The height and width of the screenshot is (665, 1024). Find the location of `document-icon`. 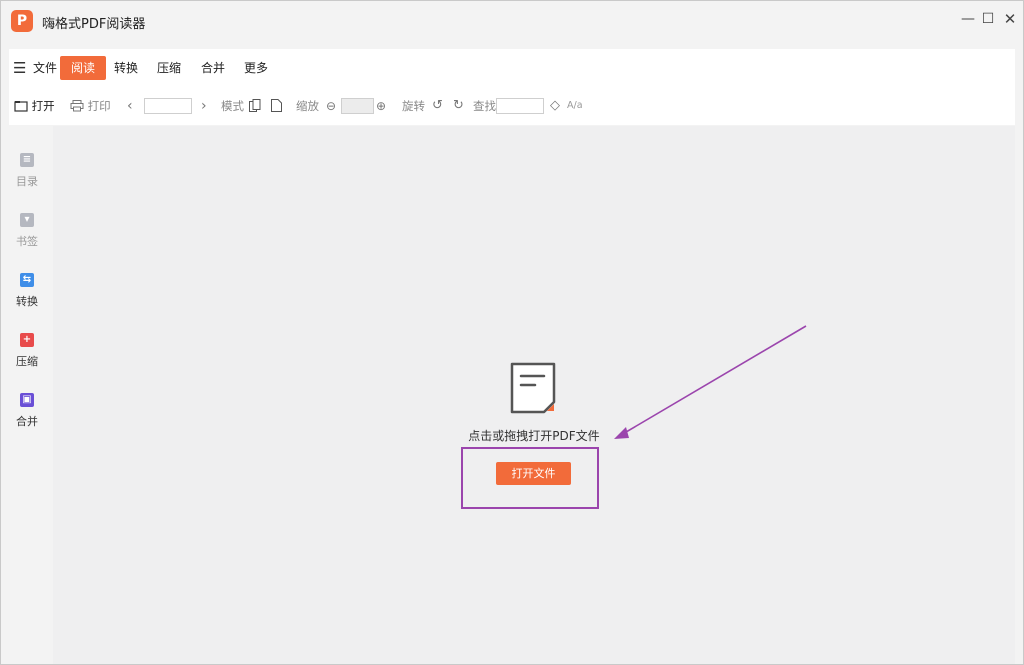

document-icon is located at coordinates (533, 388).